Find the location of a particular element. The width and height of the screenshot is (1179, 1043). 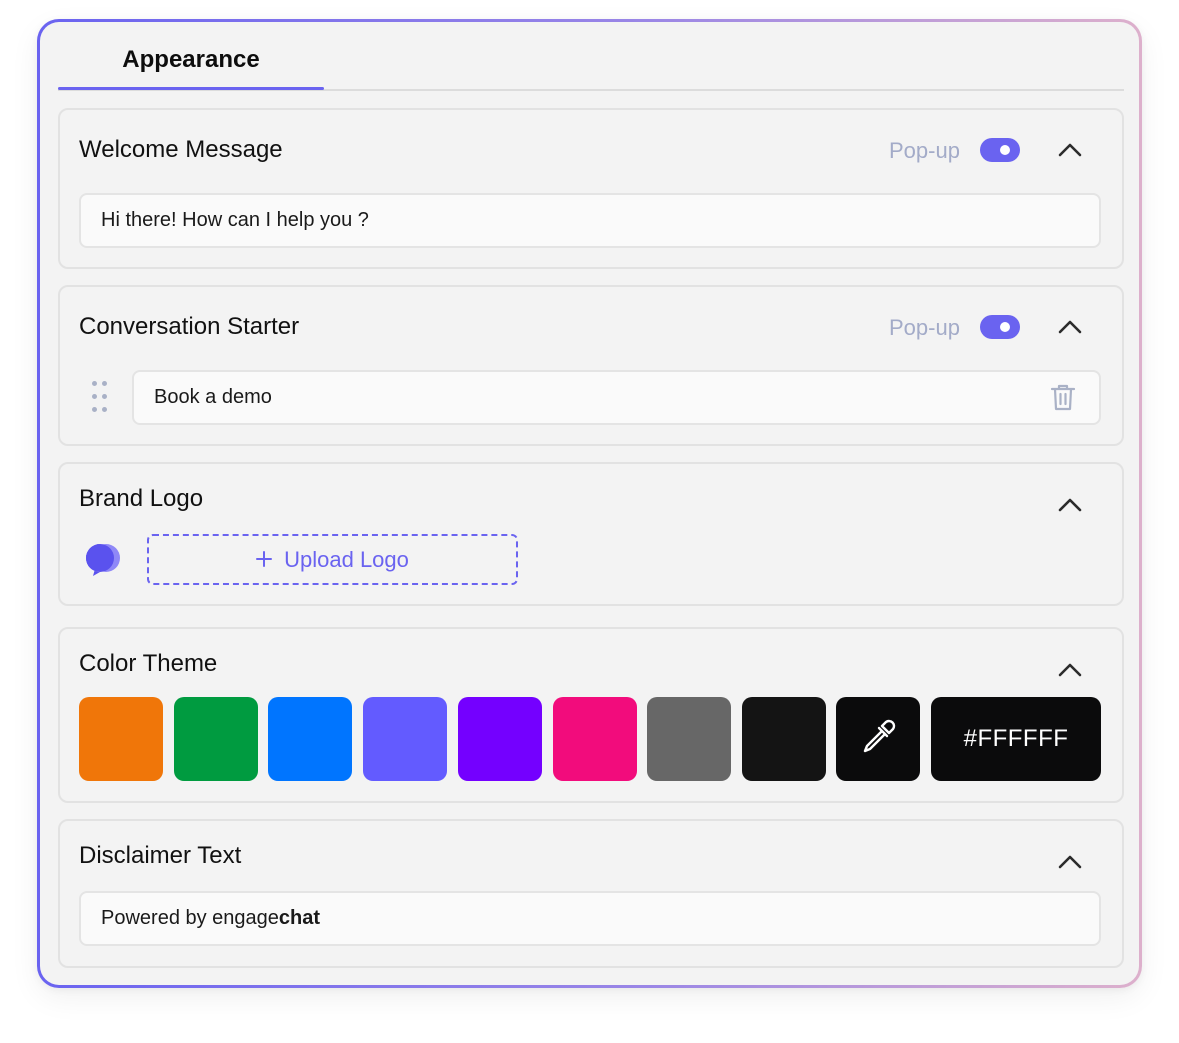

plus-icon is located at coordinates (264, 560).